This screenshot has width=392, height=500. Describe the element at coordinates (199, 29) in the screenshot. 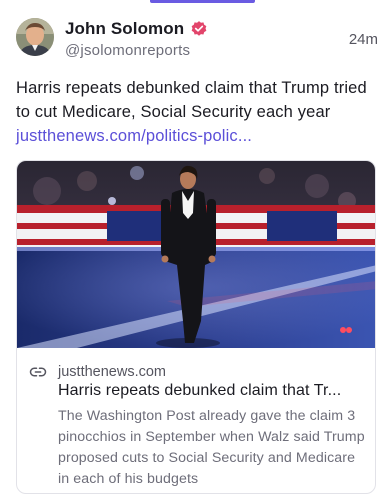

I see `verified-badge-icon` at that location.